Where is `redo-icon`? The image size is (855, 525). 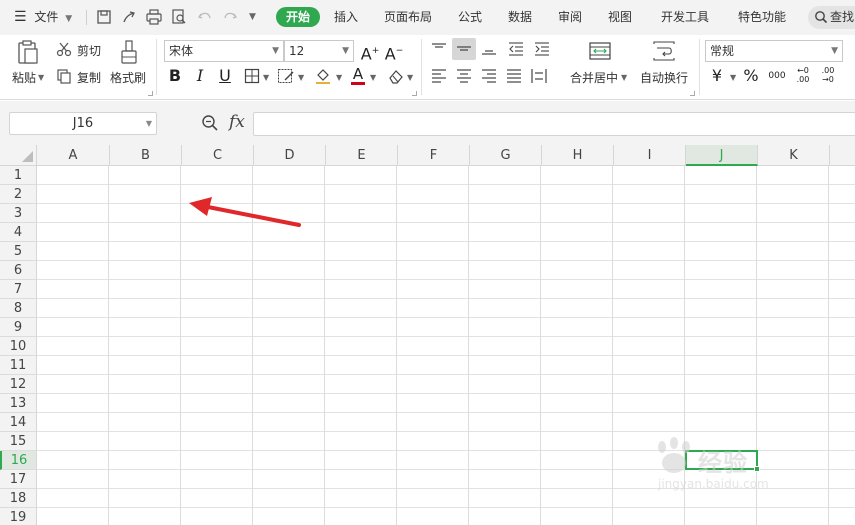
redo-icon is located at coordinates (230, 17).